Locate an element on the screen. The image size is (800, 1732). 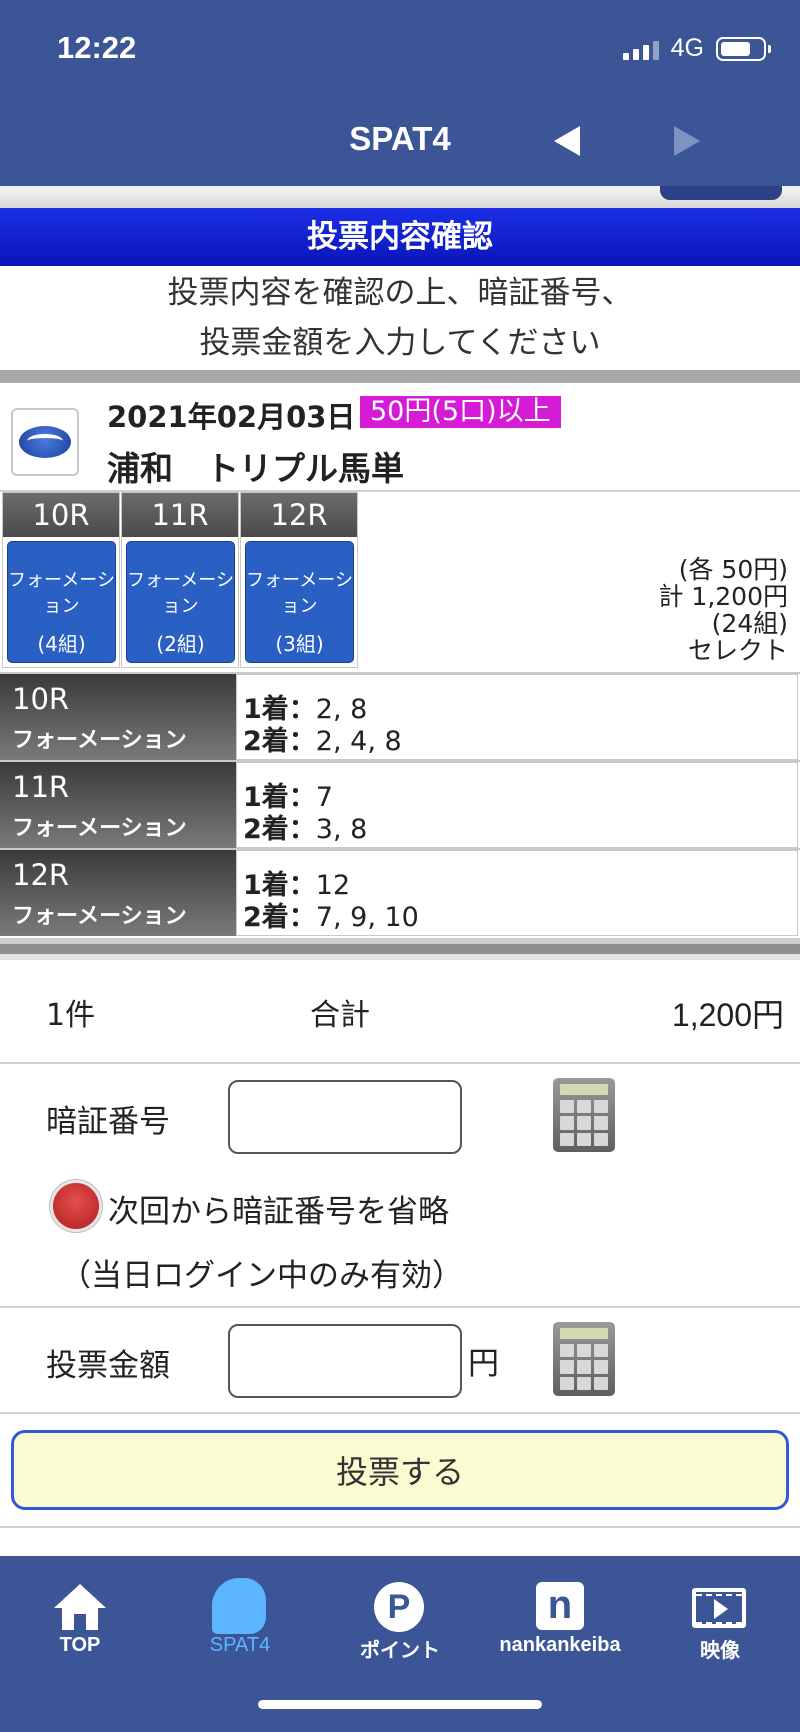
horse-icon is located at coordinates (239, 1606).